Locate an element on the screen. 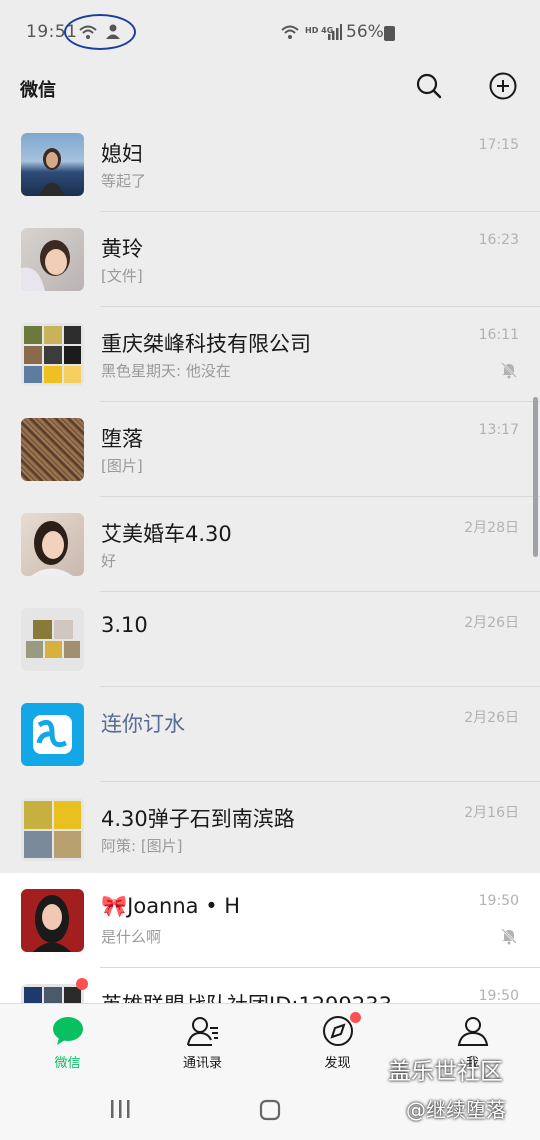 This screenshot has width=540, height=1140. chat-time: 16:23 is located at coordinates (498, 240).